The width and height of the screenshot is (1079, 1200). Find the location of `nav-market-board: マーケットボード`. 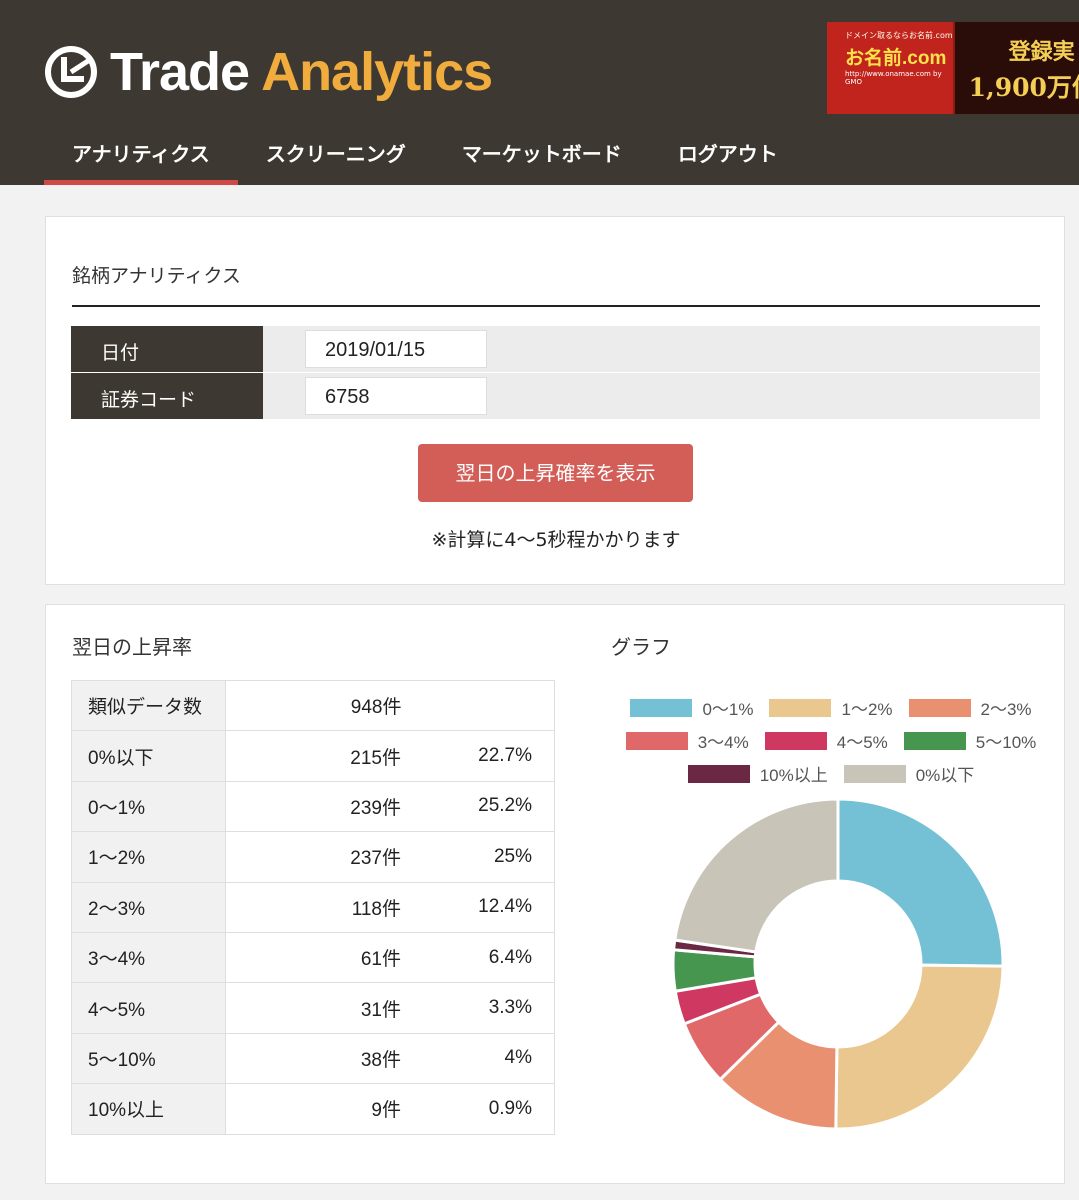

nav-market-board: マーケットボード is located at coordinates (542, 157).